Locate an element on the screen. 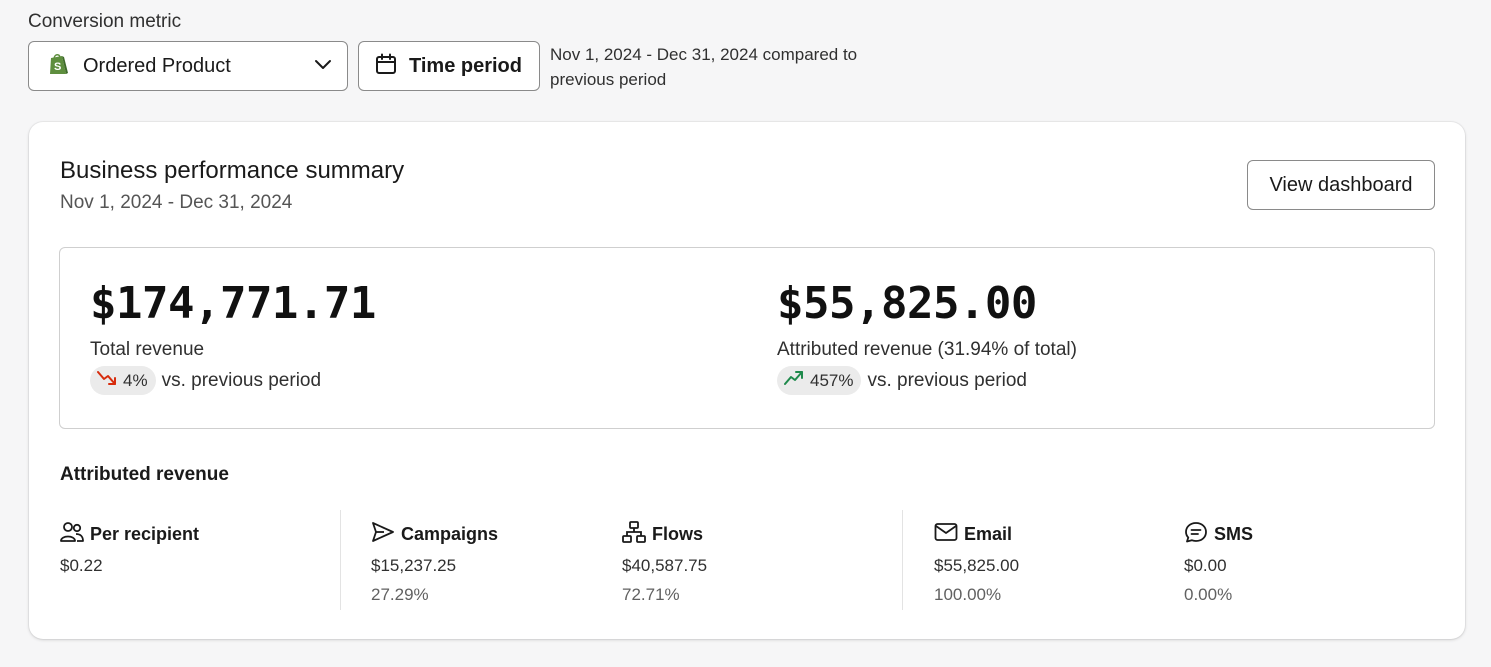 This screenshot has height=667, width=1491. per-recipient-value: $0.22 is located at coordinates (81, 565).